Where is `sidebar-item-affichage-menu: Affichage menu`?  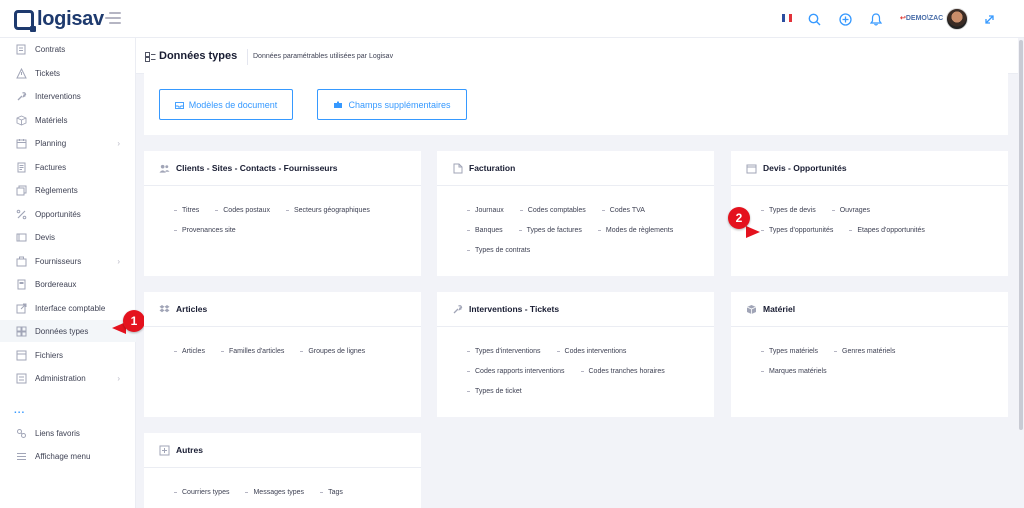
sidebar-item-affichage-menu: Affichage menu is located at coordinates (68, 456).